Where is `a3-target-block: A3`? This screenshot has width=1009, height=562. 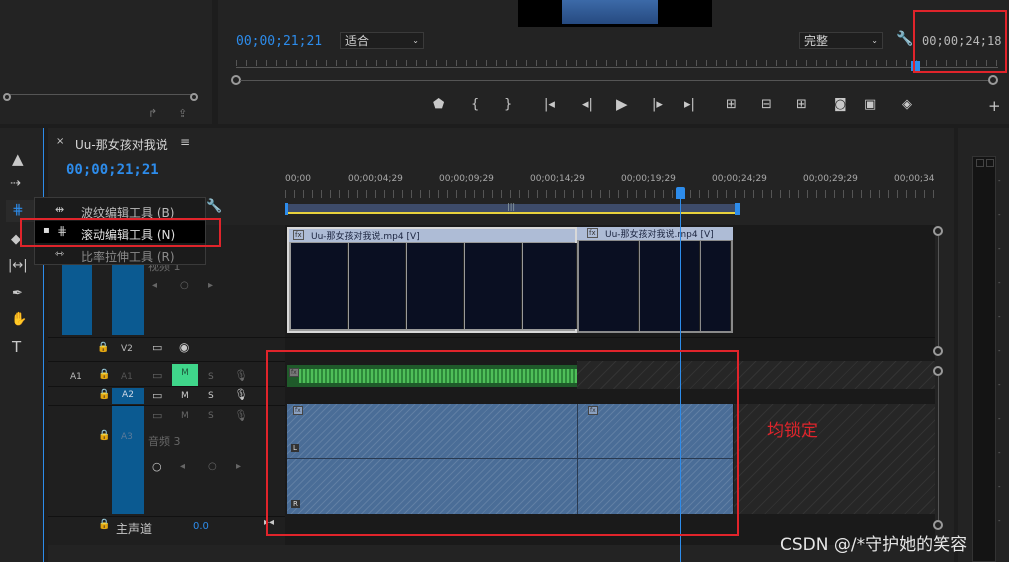
a3-target-block: A3 is located at coordinates (128, 460).